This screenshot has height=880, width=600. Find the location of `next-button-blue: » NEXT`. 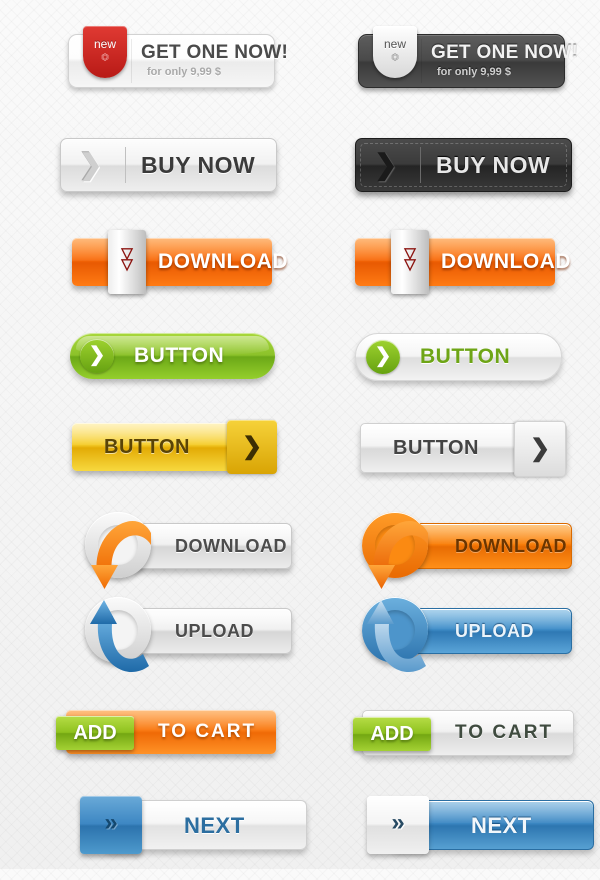

next-button-blue: » NEXT is located at coordinates (480, 825).